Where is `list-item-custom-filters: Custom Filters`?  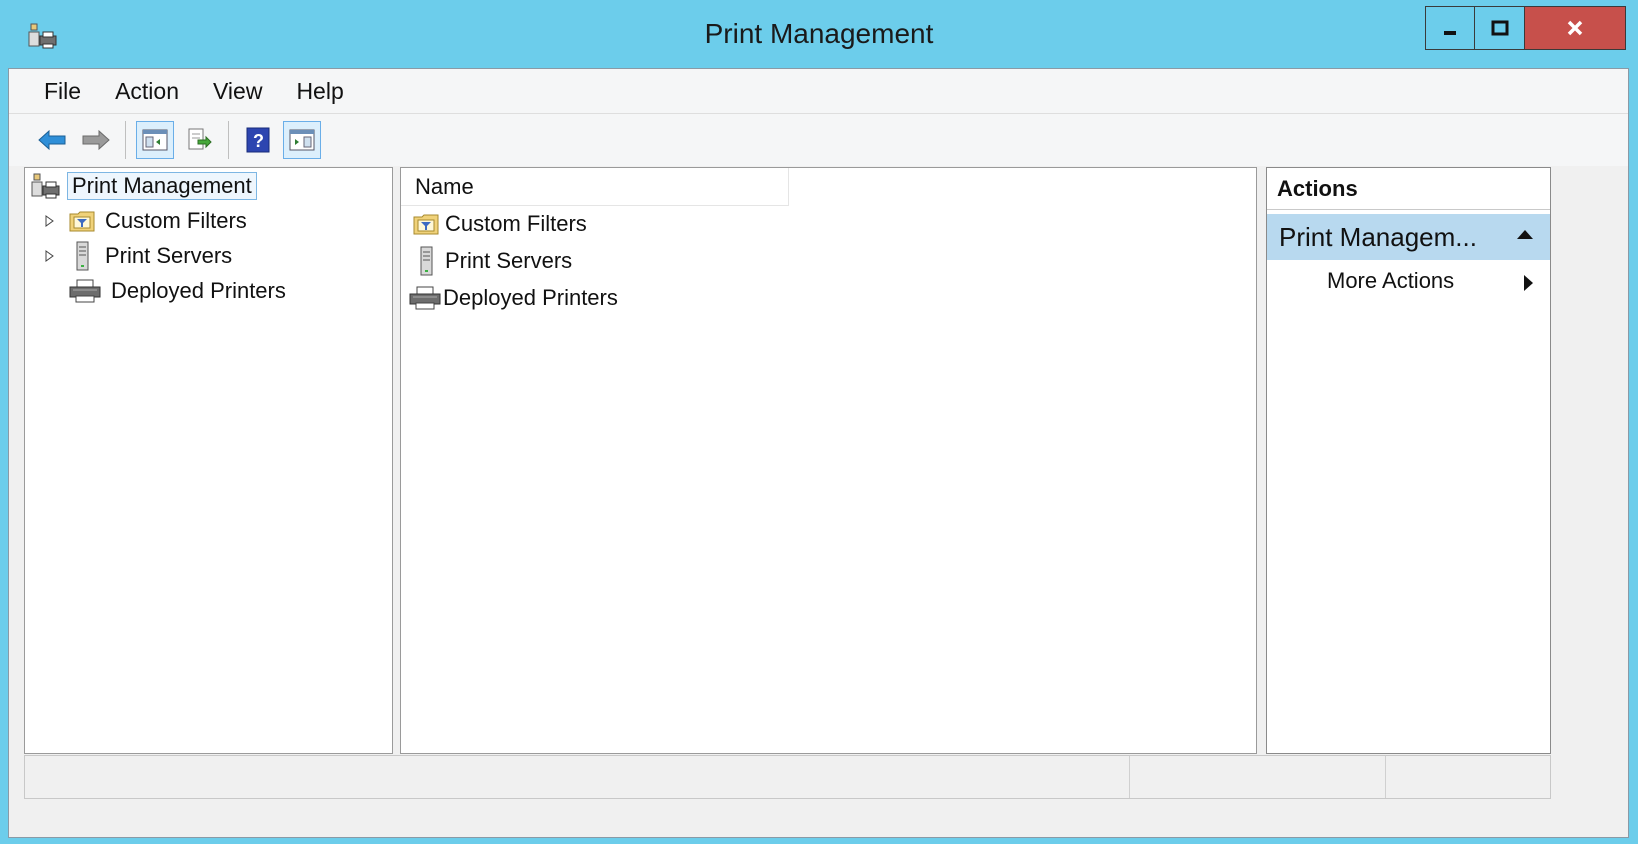 list-item-custom-filters: Custom Filters is located at coordinates (500, 224).